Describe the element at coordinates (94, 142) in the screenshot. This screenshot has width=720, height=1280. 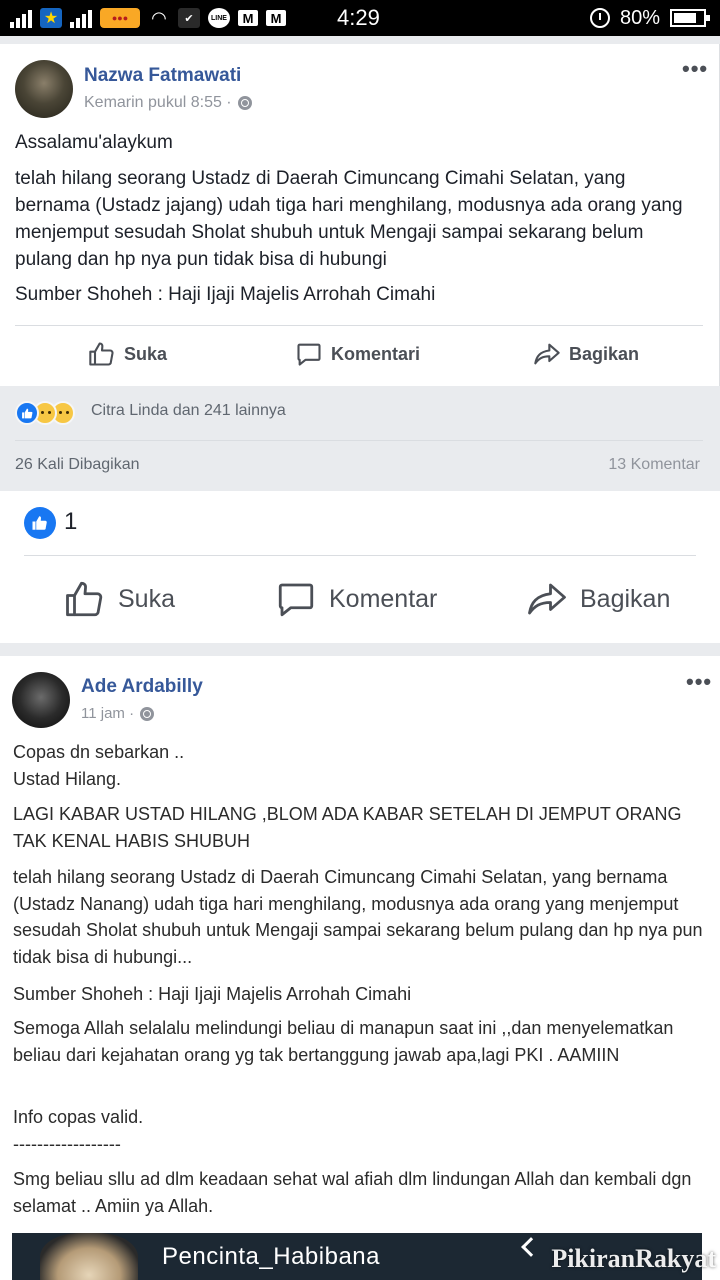
I see `post-greeting: Assalamu'alaykum` at that location.